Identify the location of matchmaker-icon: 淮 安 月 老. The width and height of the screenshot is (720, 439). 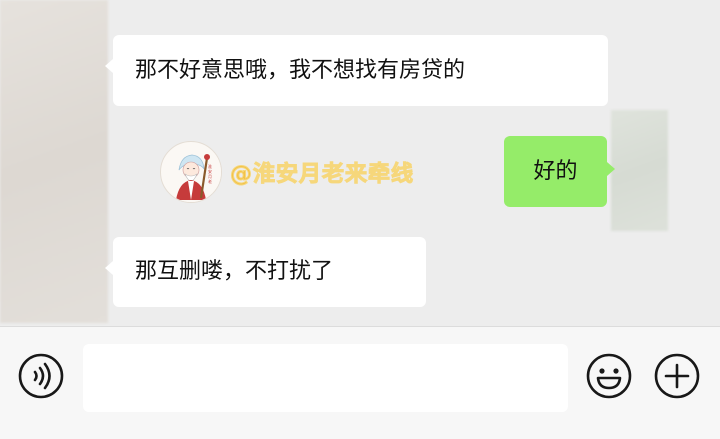
(191, 172).